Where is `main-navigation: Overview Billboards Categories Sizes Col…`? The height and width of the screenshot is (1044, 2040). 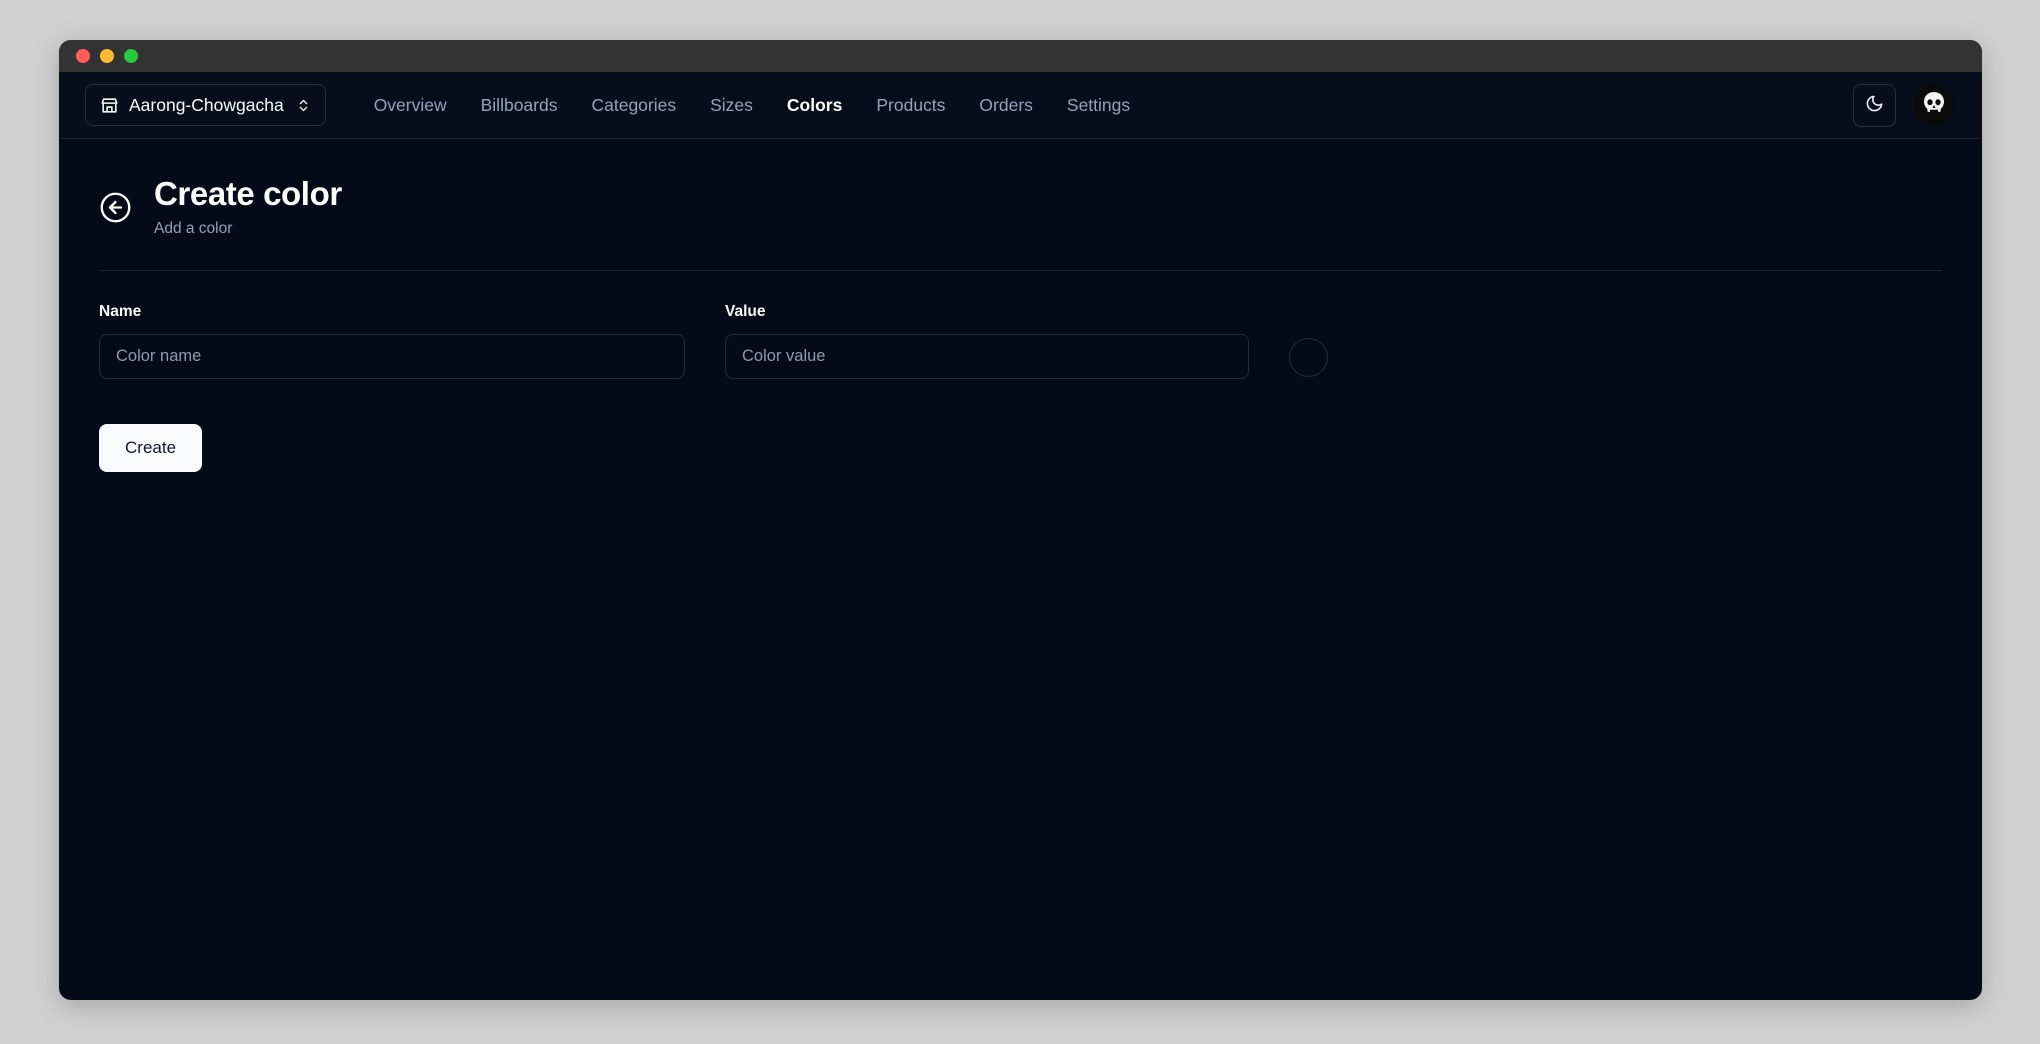
main-navigation: Overview Billboards Categories Sizes Col… is located at coordinates (752, 105).